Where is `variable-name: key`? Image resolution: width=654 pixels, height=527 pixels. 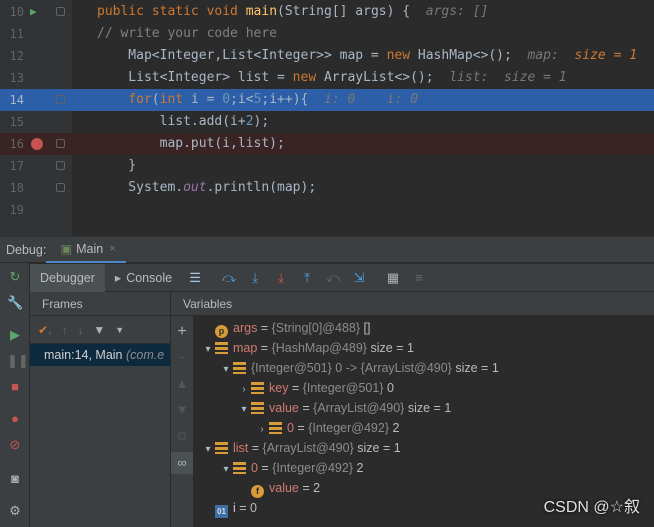 variable-name: key is located at coordinates (279, 388).